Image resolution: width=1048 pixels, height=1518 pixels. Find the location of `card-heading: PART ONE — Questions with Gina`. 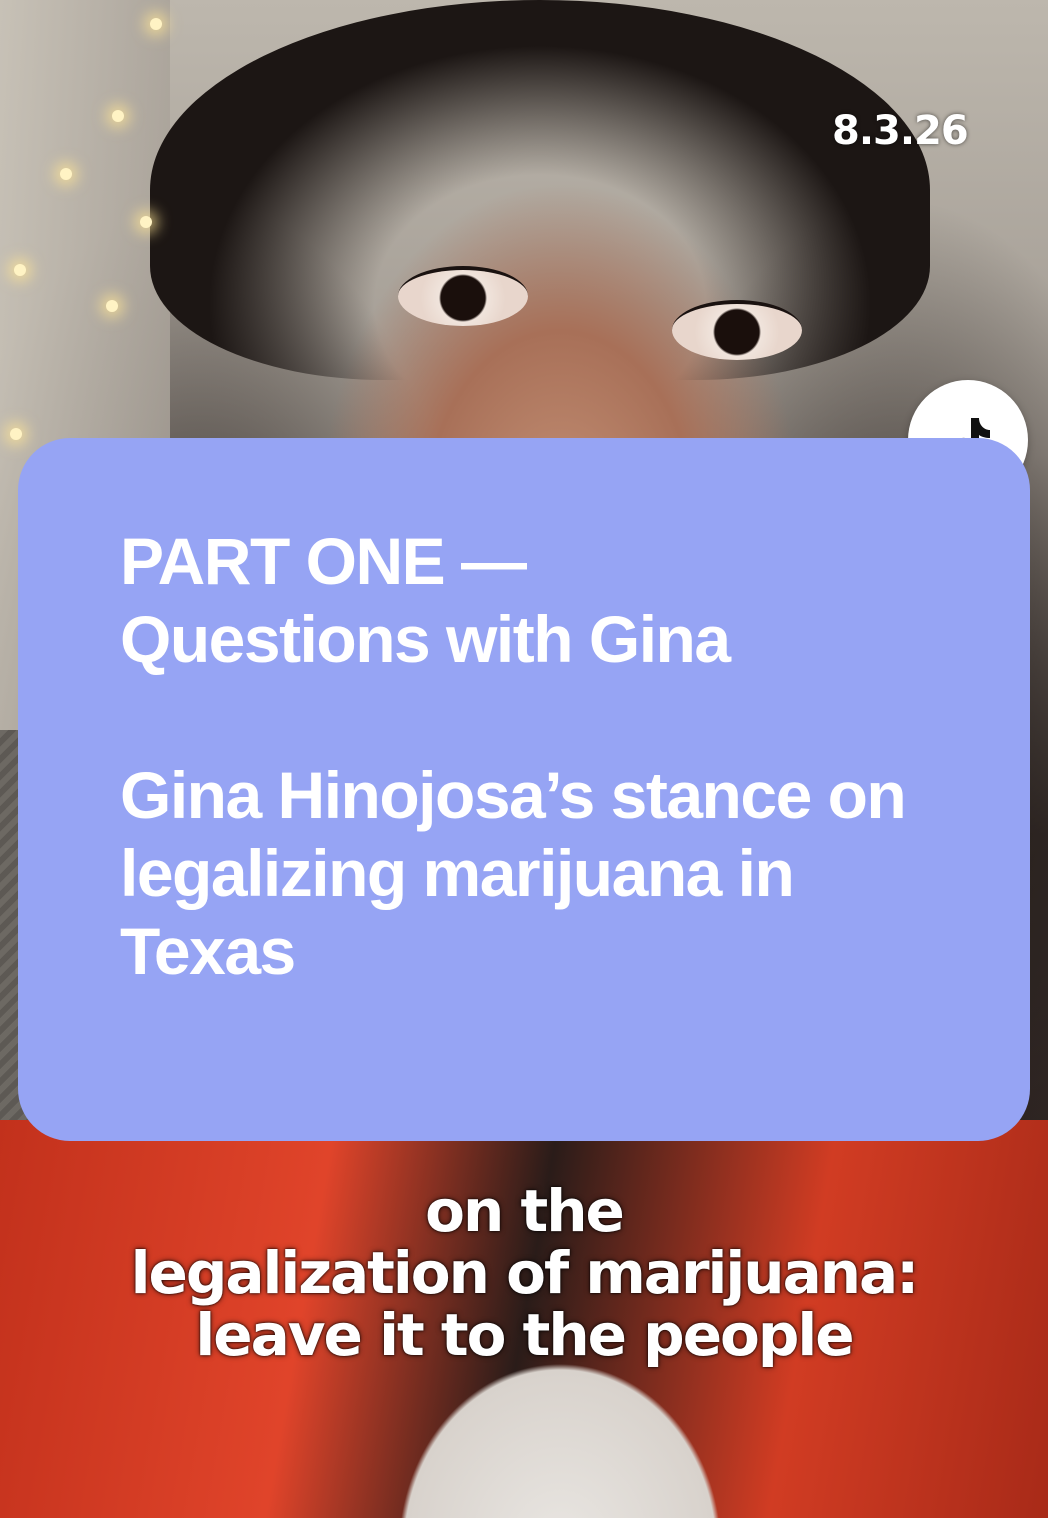

card-heading: PART ONE — Questions with Gina is located at coordinates (545, 600).